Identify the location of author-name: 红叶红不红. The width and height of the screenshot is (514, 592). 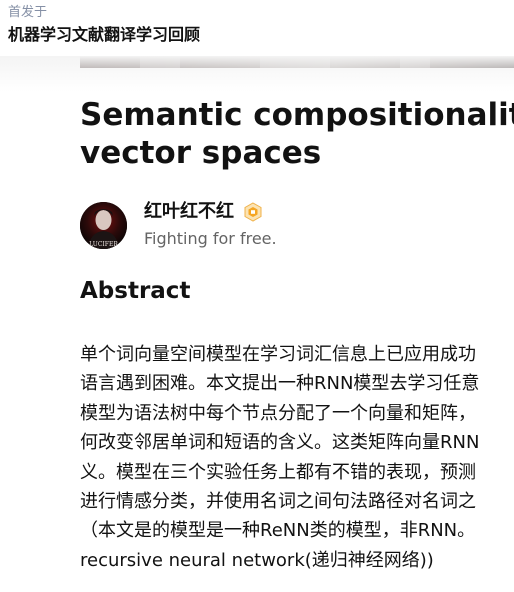
(189, 212).